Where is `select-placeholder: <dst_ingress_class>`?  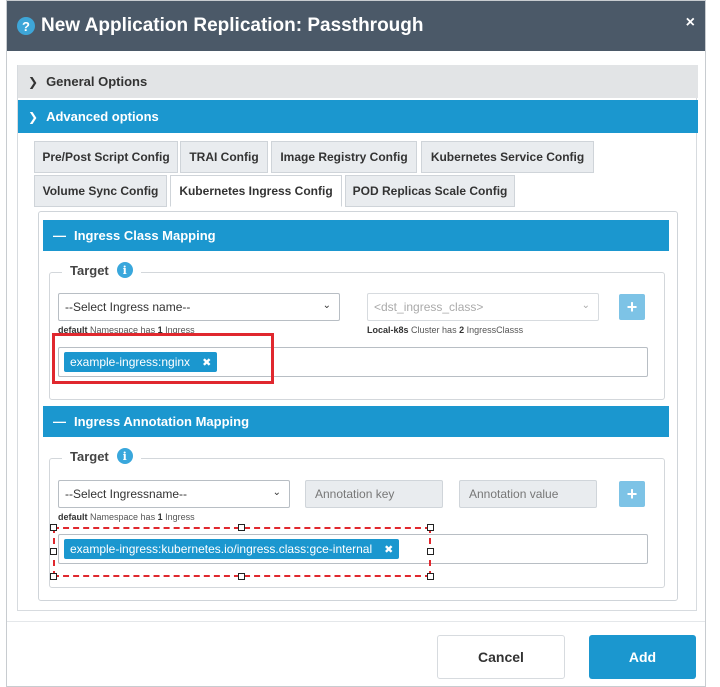
select-placeholder: <dst_ingress_class> is located at coordinates (429, 307).